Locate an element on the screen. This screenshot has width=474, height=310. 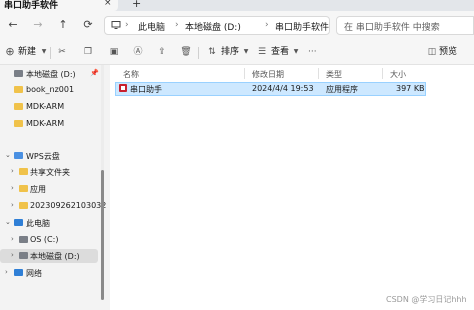
sidebar-item-label: 202309262103032 is located at coordinates (68, 205).